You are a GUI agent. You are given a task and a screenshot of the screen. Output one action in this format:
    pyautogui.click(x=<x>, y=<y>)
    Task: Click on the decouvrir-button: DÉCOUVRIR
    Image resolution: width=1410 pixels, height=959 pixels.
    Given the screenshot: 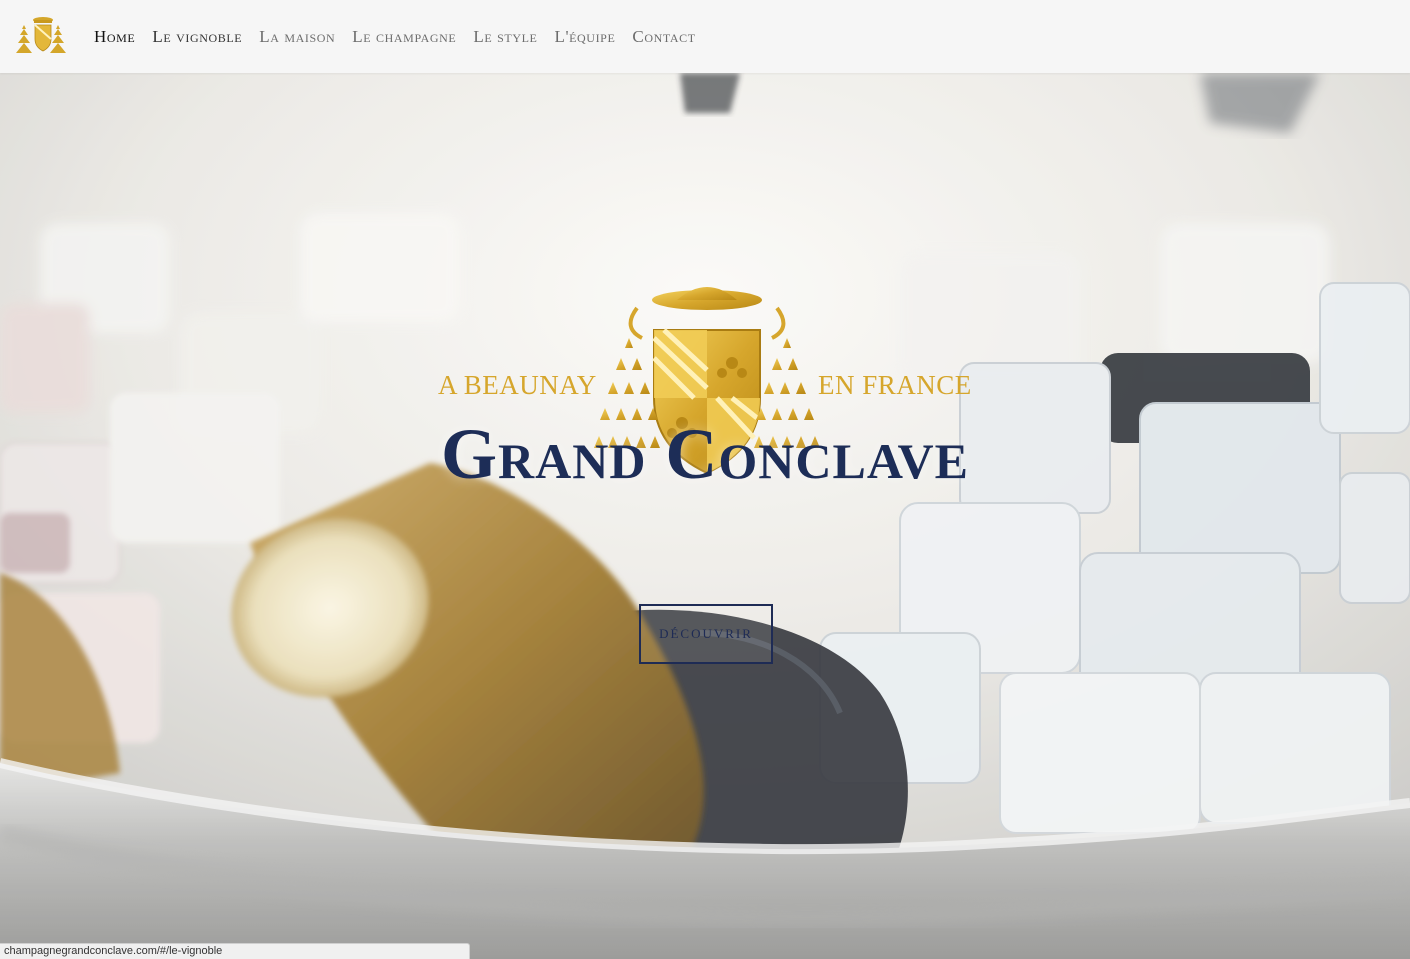 What is the action you would take?
    pyautogui.click(x=706, y=634)
    